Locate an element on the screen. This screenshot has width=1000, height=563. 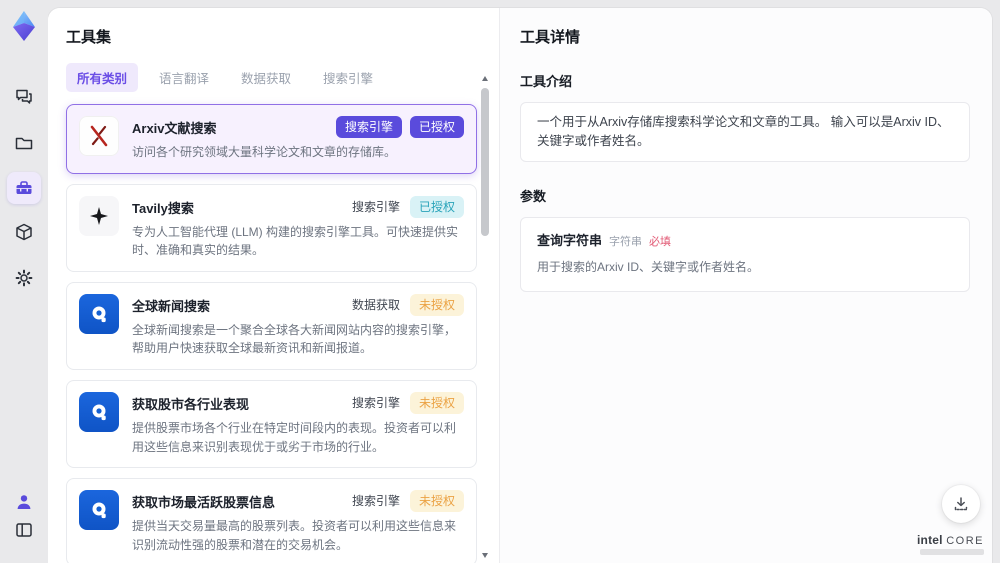
param-required-badge: 必填 is located at coordinates (660, 241).